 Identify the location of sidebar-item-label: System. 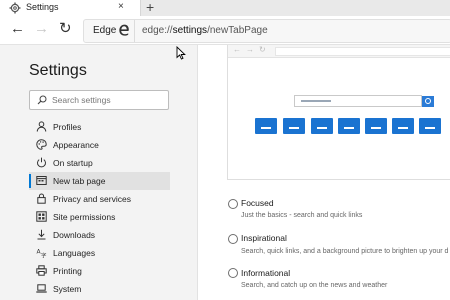
(67, 289).